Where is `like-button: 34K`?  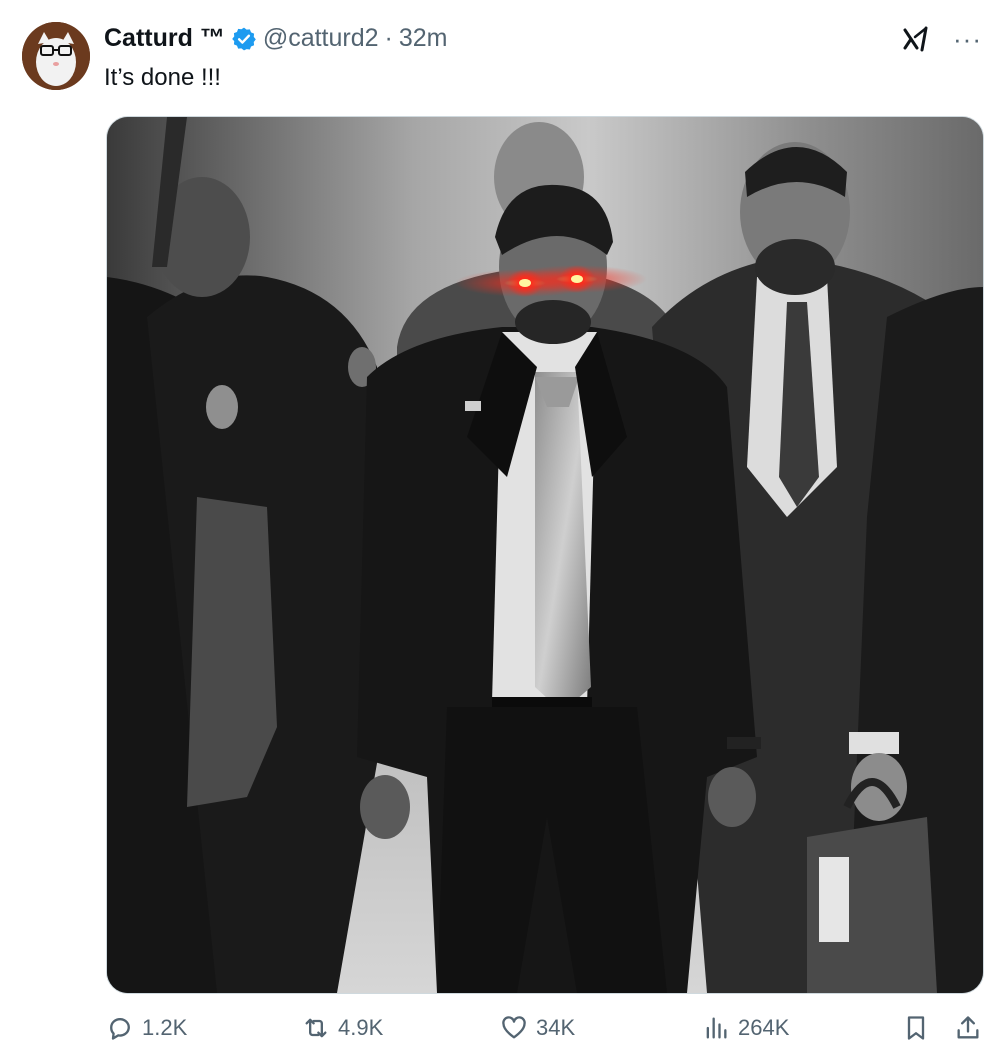 like-button: 34K is located at coordinates (537, 1028).